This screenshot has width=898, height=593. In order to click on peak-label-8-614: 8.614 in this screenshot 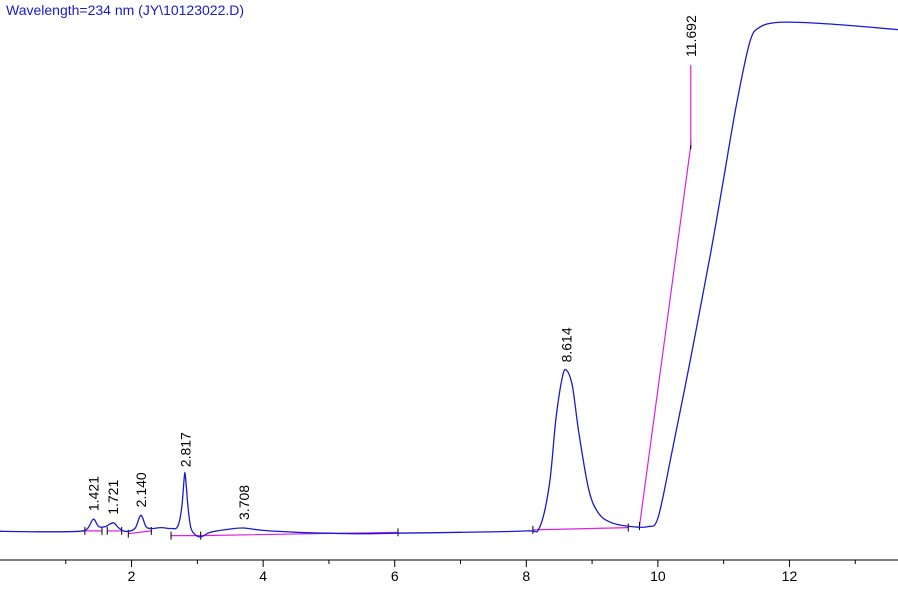, I will do `click(567, 344)`.